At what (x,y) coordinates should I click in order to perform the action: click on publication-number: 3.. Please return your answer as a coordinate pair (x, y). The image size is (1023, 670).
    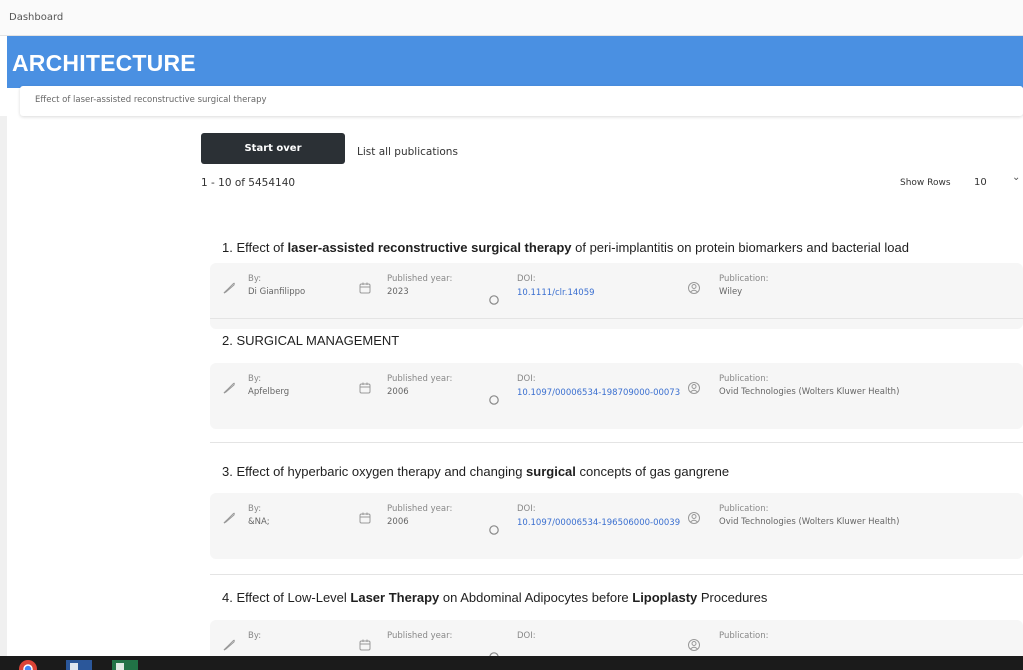
    Looking at the image, I should click on (227, 471).